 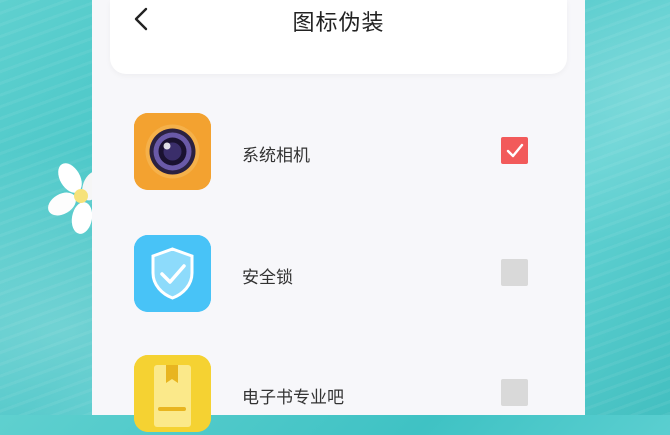 I want to click on camera-icon, so click(x=172, y=151).